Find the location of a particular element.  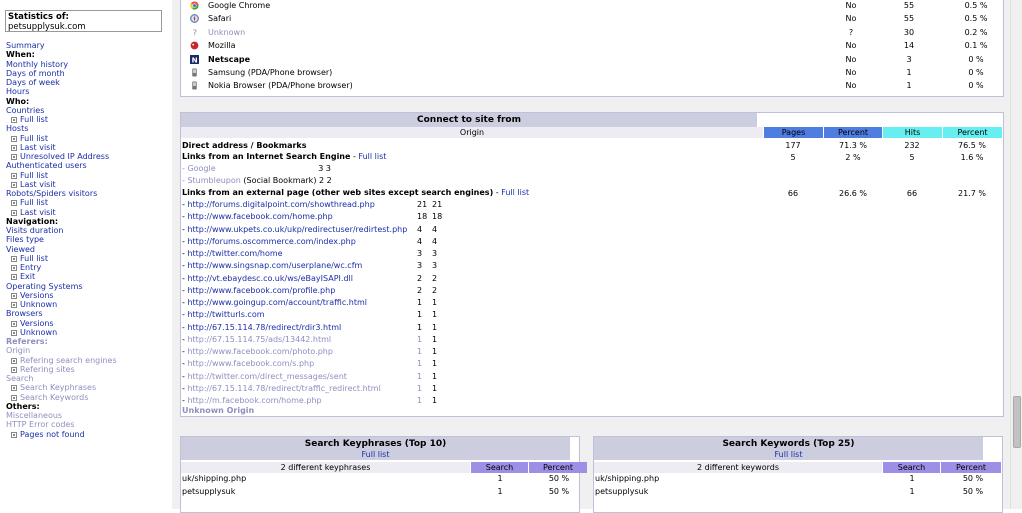

nav-item-days-of-month: Days of month is located at coordinates (35, 73).